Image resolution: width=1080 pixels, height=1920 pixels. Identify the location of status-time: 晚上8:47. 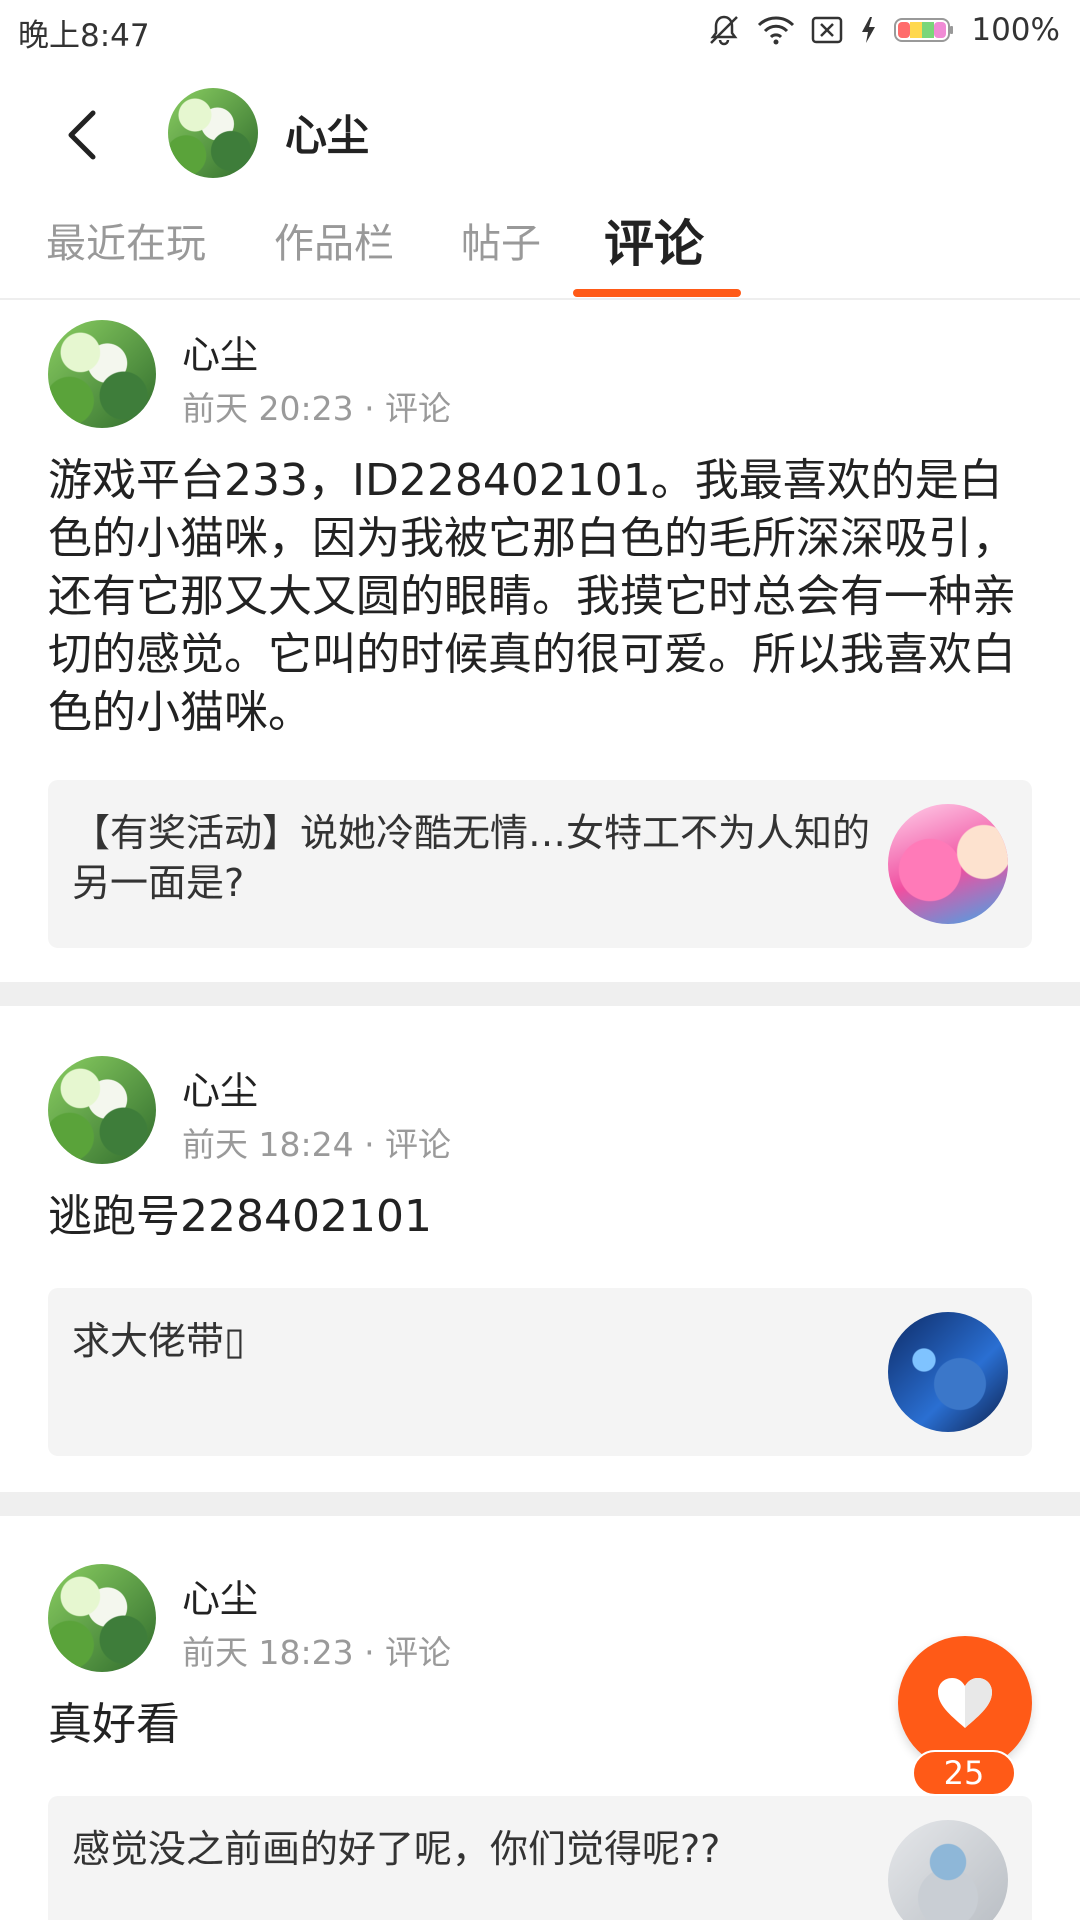
(84, 36).